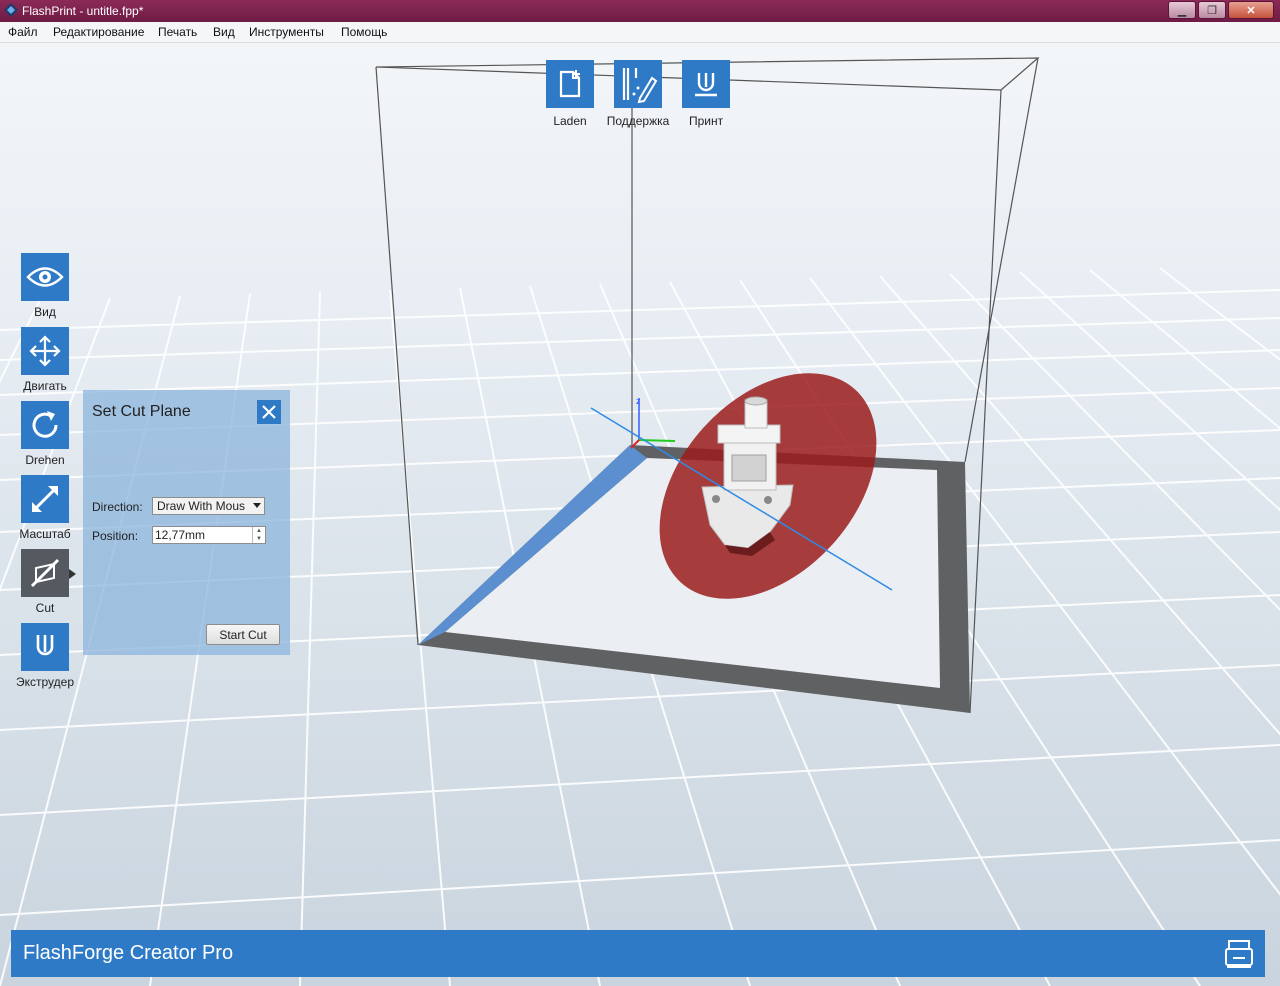 Image resolution: width=1280 pixels, height=986 pixels. I want to click on scale-button, so click(45, 499).